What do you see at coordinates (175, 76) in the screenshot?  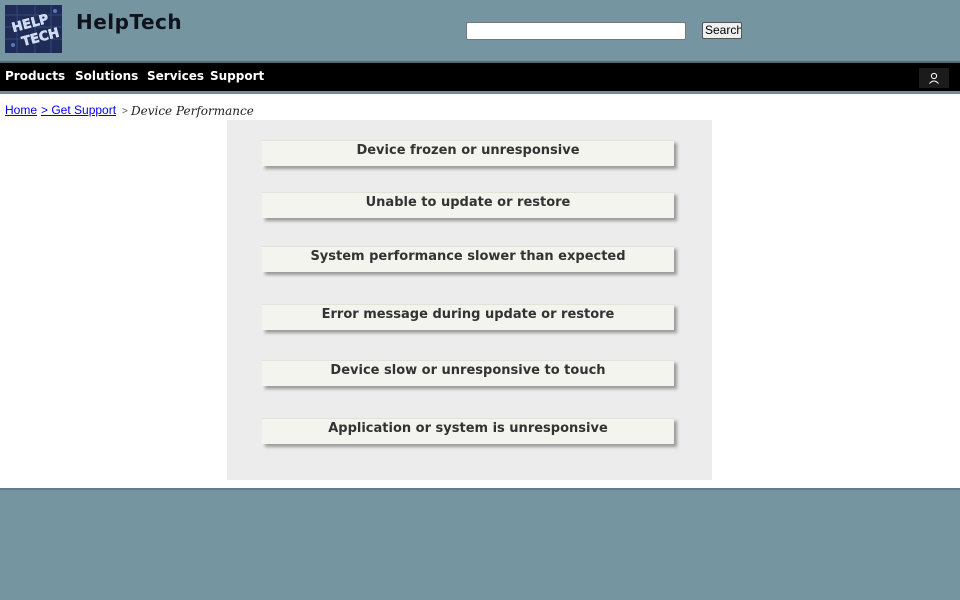 I see `nav-item-services: Services` at bounding box center [175, 76].